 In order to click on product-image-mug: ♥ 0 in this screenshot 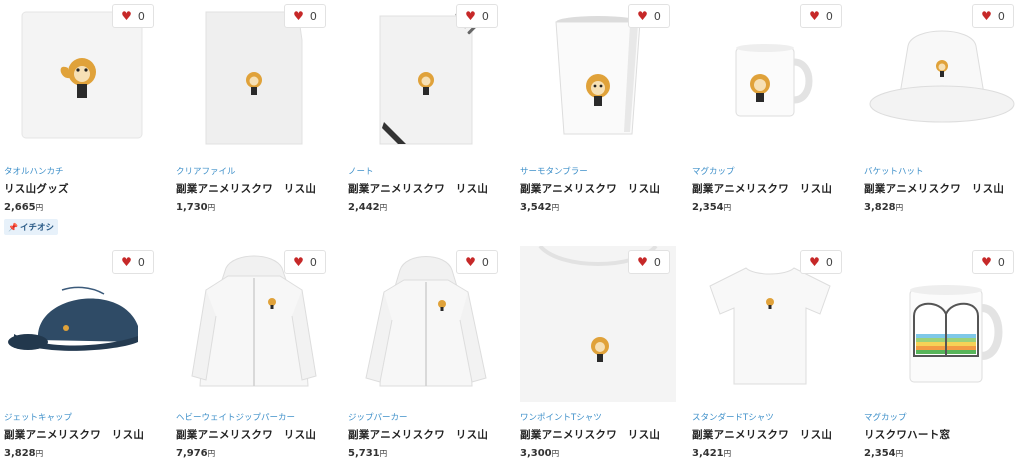, I will do `click(770, 78)`.